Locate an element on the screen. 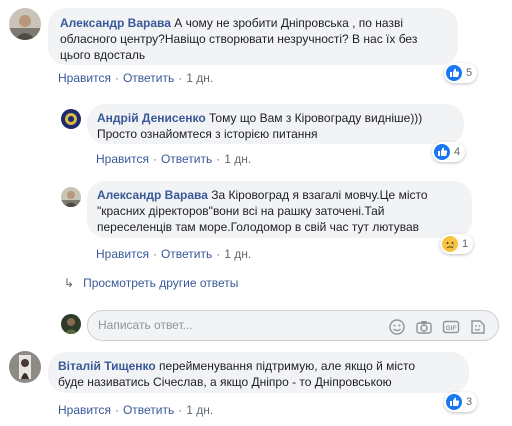 The height and width of the screenshot is (426, 512). reply-text-line: За Кіровоград я взагалі мовчу.Це місто is located at coordinates (319, 195).